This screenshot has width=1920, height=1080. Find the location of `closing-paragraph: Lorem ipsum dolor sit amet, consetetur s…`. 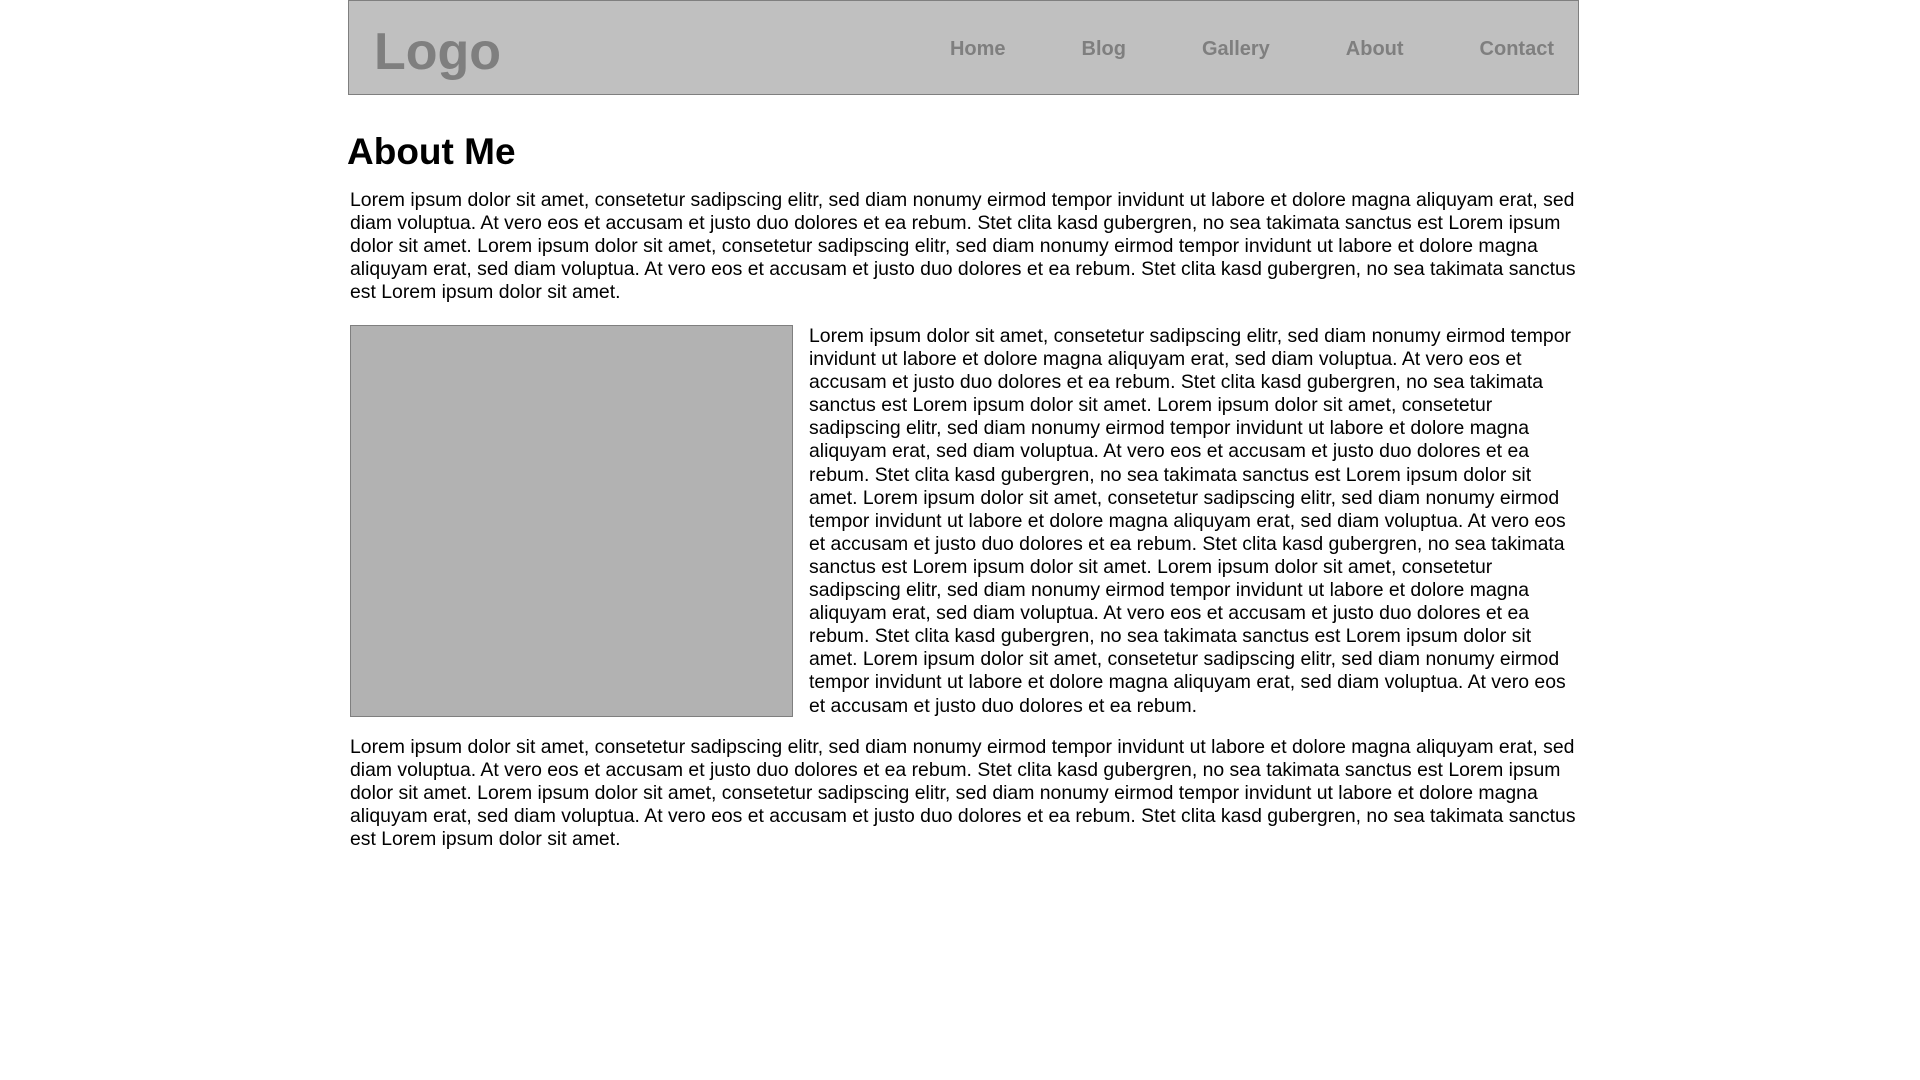

closing-paragraph: Lorem ipsum dolor sit amet, consetetur s… is located at coordinates (963, 793).